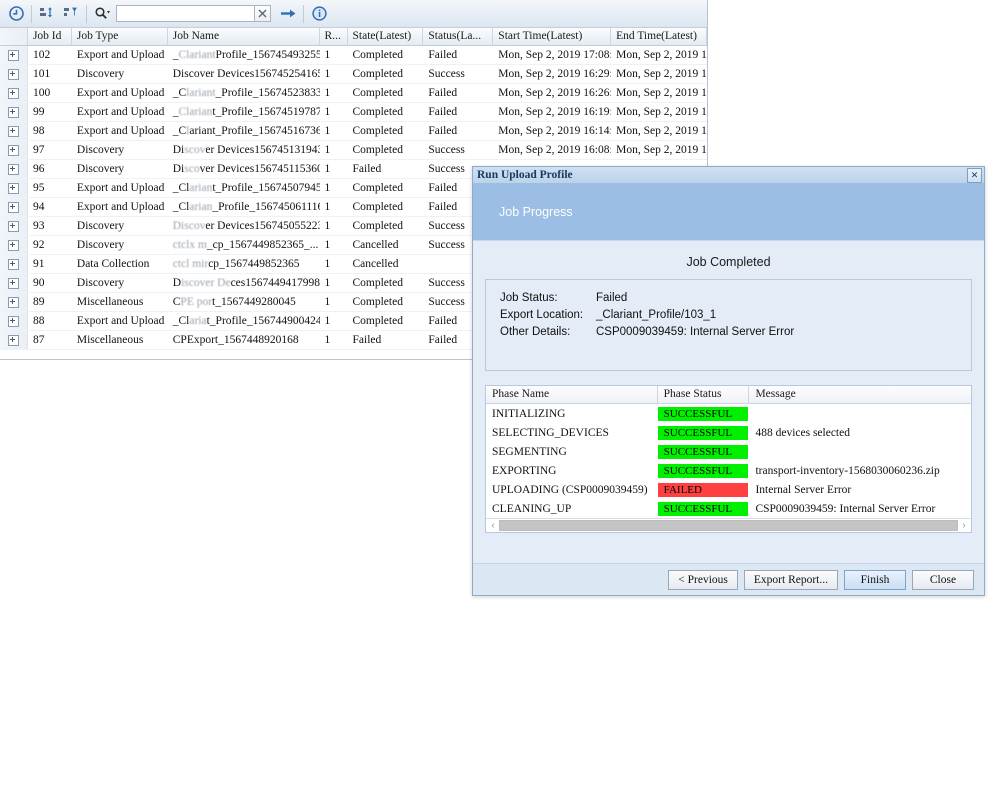 Image resolution: width=999 pixels, height=800 pixels. I want to click on phase-table-scrollbar: ‹ ›, so click(728, 525).